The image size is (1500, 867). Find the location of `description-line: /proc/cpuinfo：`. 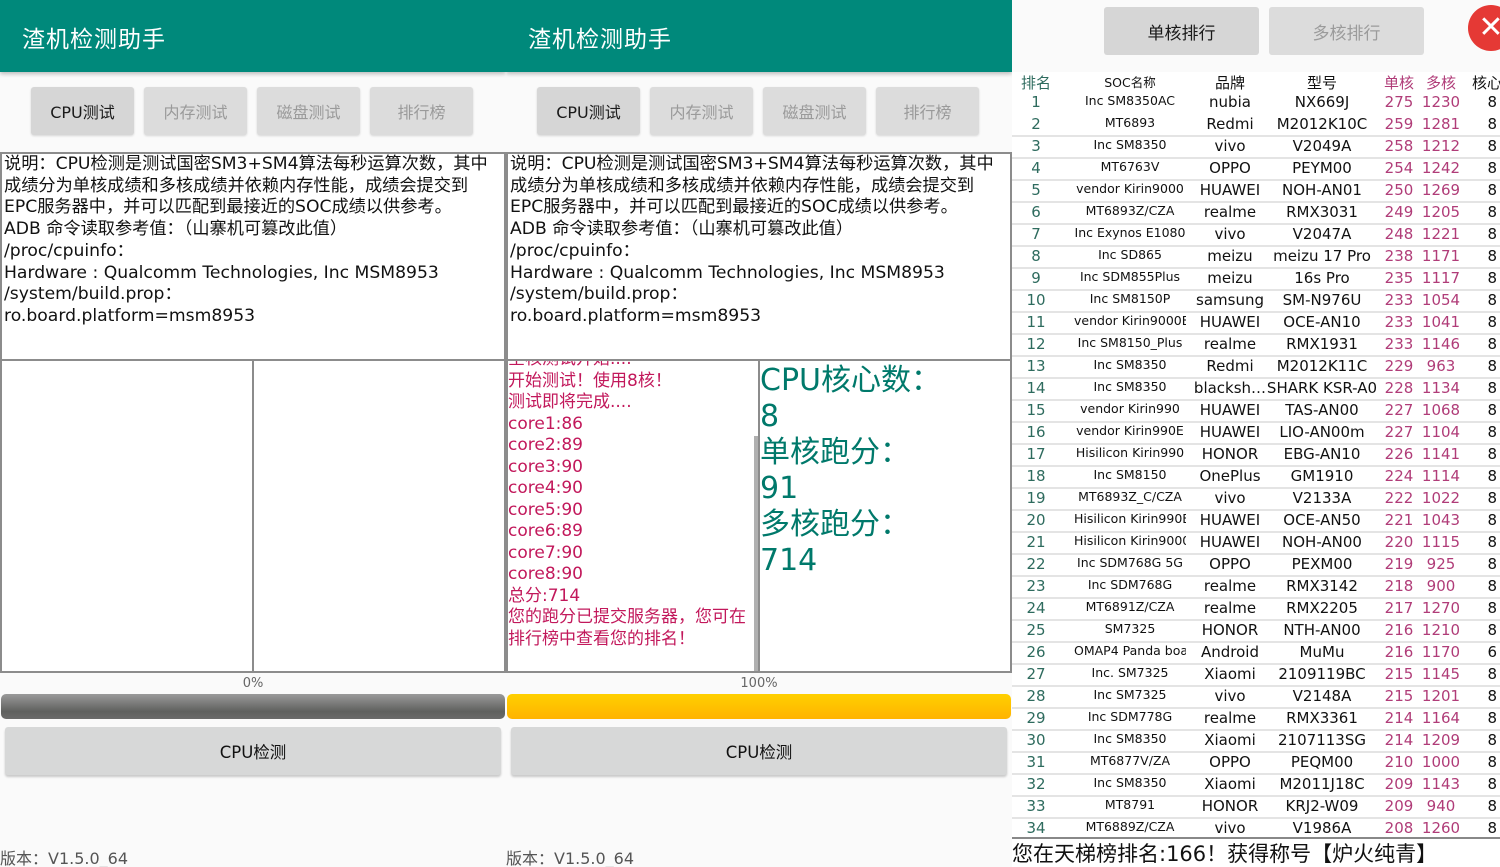

description-line: /proc/cpuinfo： is located at coordinates (69, 250).